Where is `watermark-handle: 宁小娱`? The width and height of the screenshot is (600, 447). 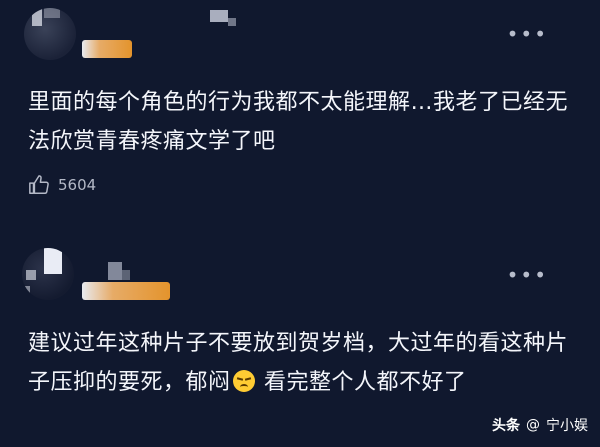
watermark-handle: 宁小娱 is located at coordinates (567, 426).